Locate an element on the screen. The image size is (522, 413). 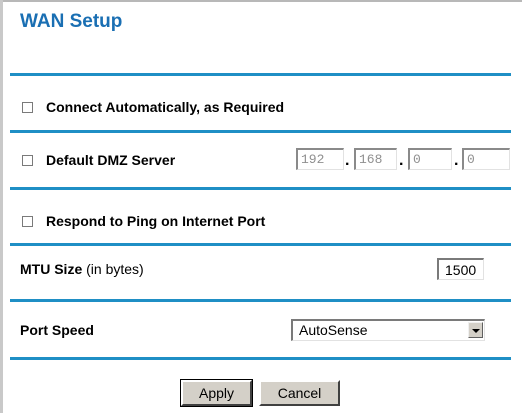
port-speed-label: Port Speed is located at coordinates (57, 330).